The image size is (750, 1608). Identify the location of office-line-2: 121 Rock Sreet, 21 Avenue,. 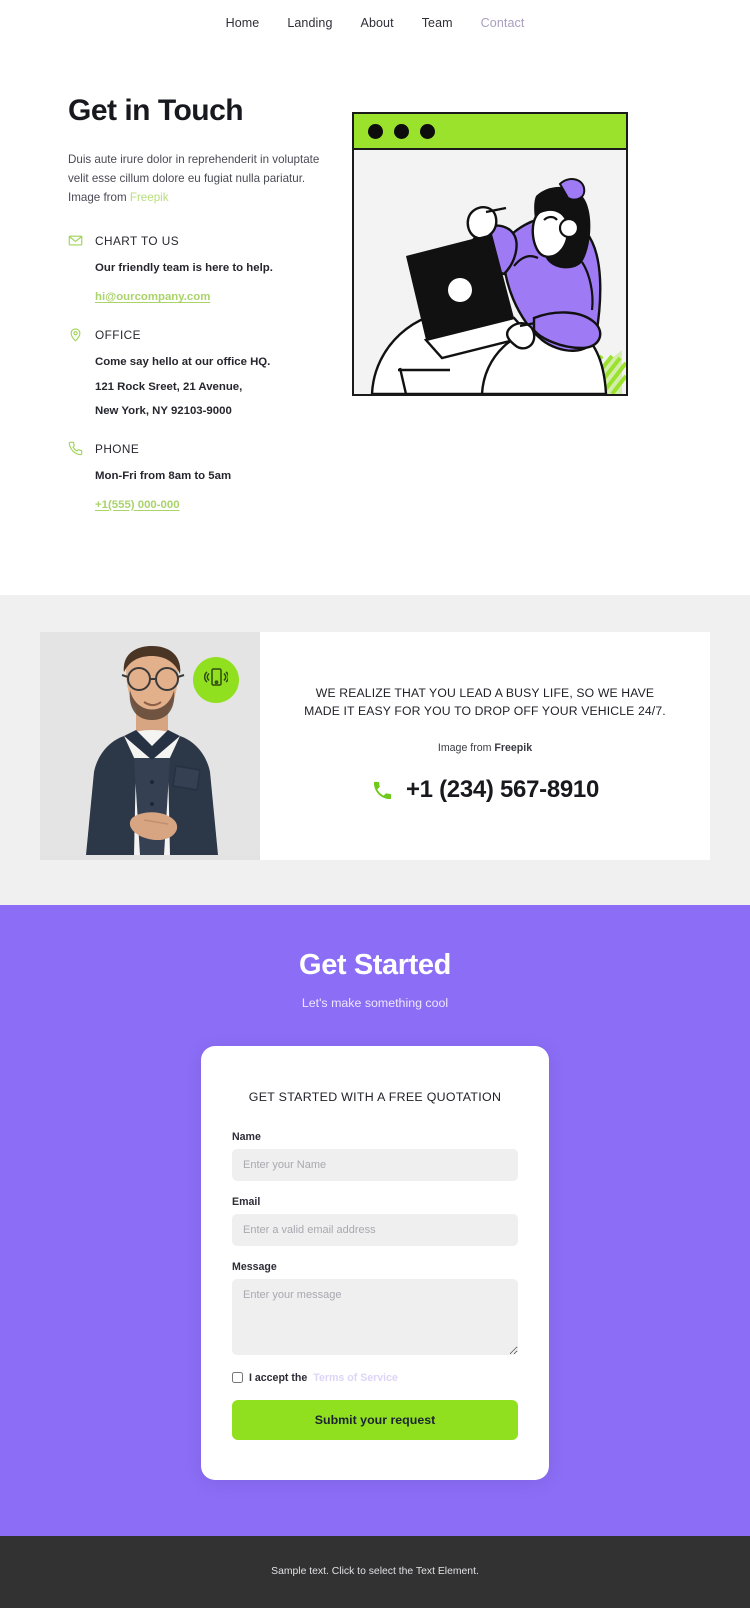
(169, 386).